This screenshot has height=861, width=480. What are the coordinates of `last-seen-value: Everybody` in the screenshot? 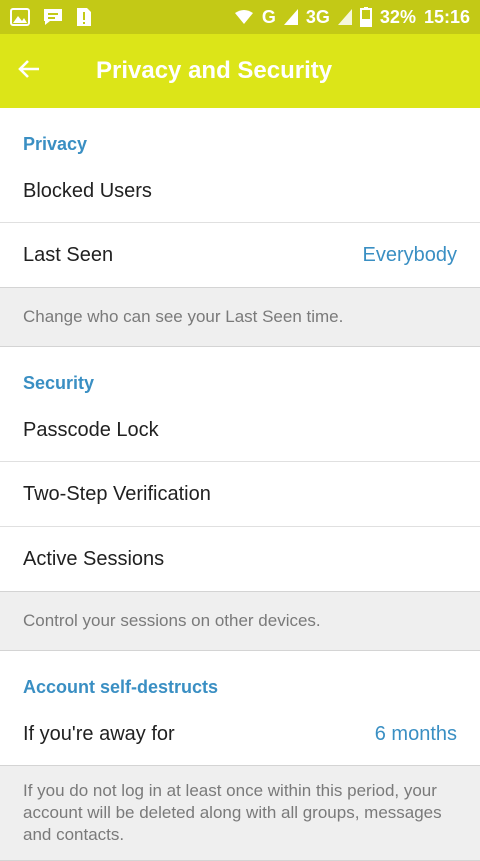 It's located at (410, 254).